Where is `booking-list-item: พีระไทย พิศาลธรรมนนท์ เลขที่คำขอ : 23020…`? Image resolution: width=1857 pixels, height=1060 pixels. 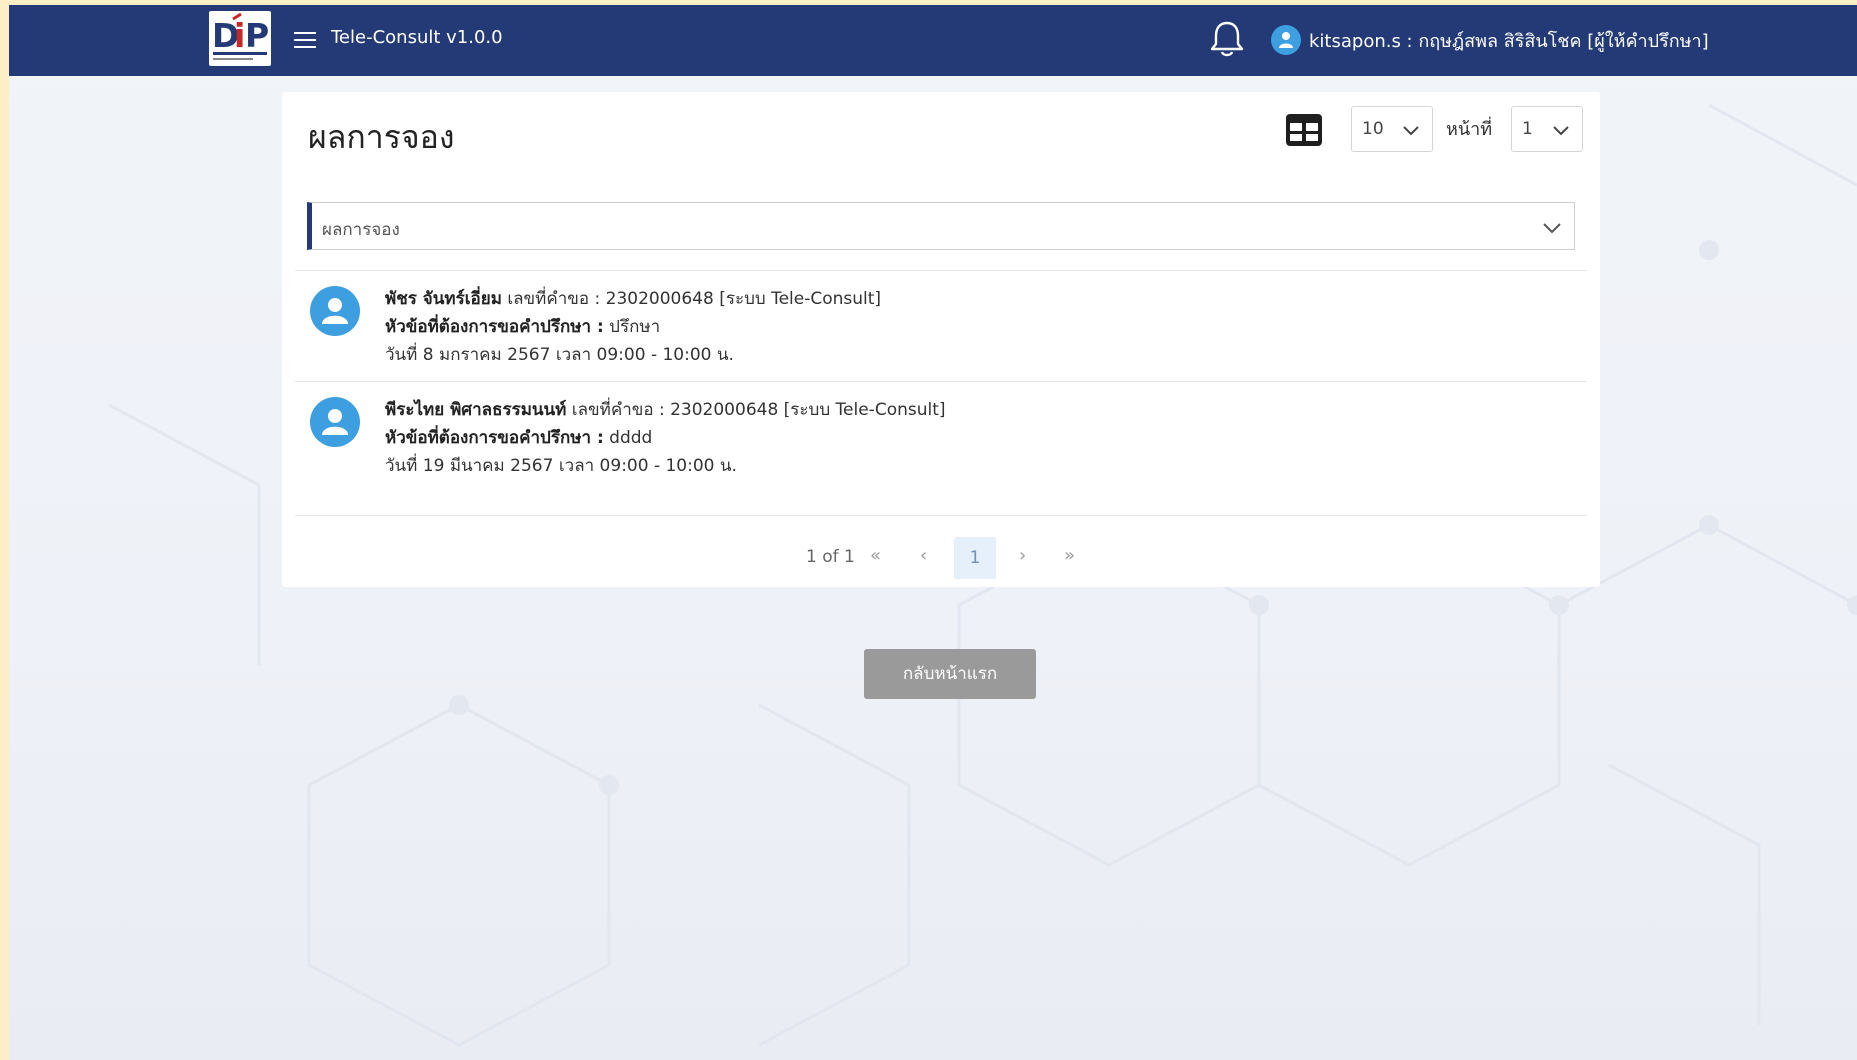 booking-list-item: พีระไทย พิศาลธรรมนนท์ เลขที่คำขอ : 23020… is located at coordinates (941, 437).